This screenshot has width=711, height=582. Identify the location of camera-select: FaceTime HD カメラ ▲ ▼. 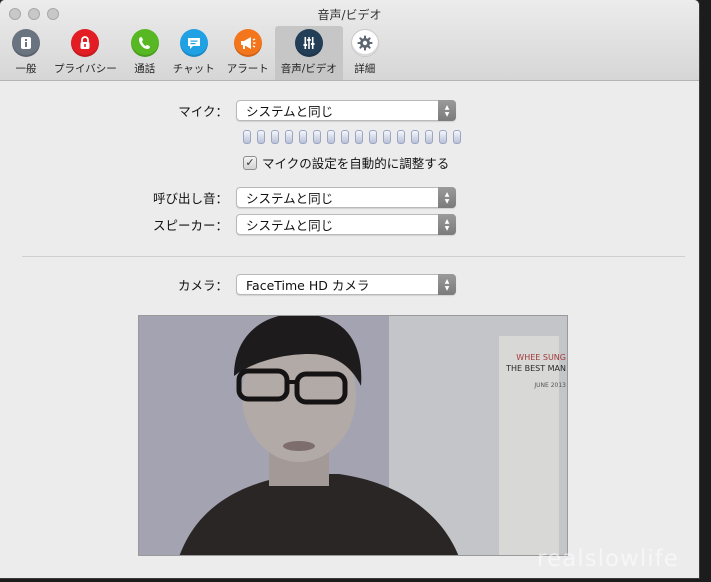
(346, 284).